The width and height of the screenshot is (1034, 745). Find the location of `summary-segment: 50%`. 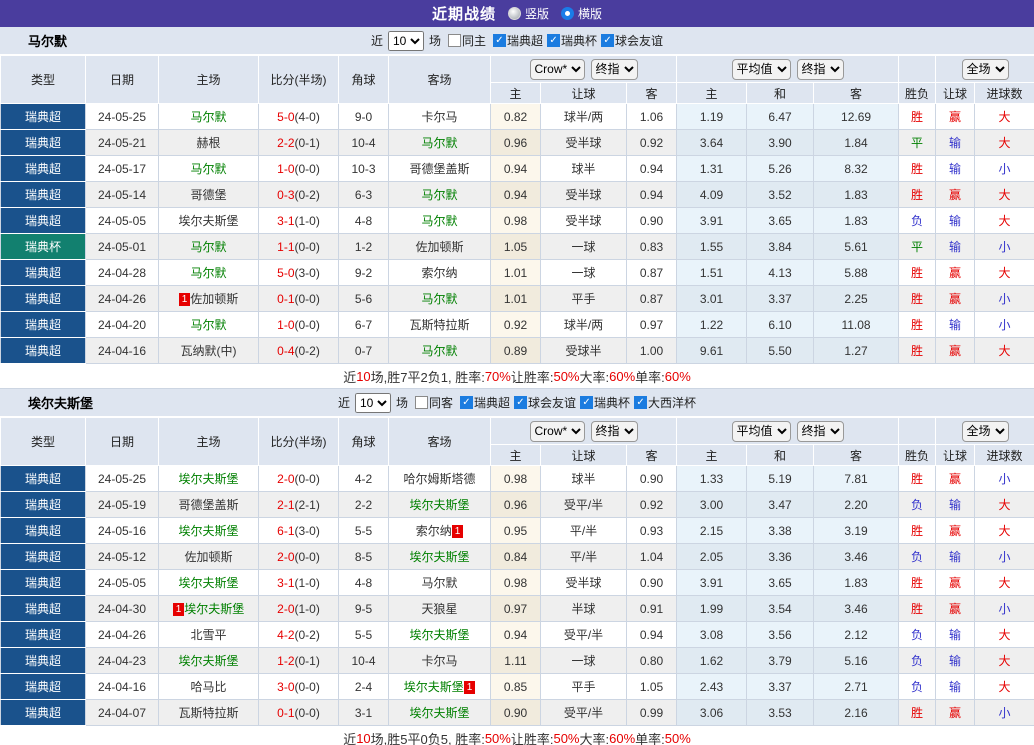

summary-segment: 50% is located at coordinates (566, 376).